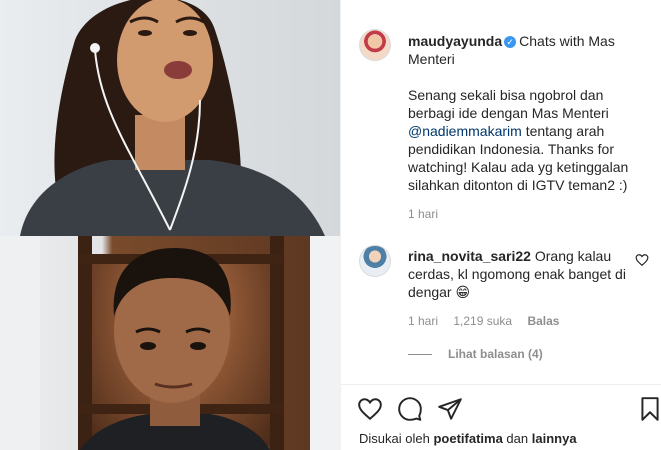 This screenshot has width=661, height=450. I want to click on commenter-avatar, so click(375, 261).